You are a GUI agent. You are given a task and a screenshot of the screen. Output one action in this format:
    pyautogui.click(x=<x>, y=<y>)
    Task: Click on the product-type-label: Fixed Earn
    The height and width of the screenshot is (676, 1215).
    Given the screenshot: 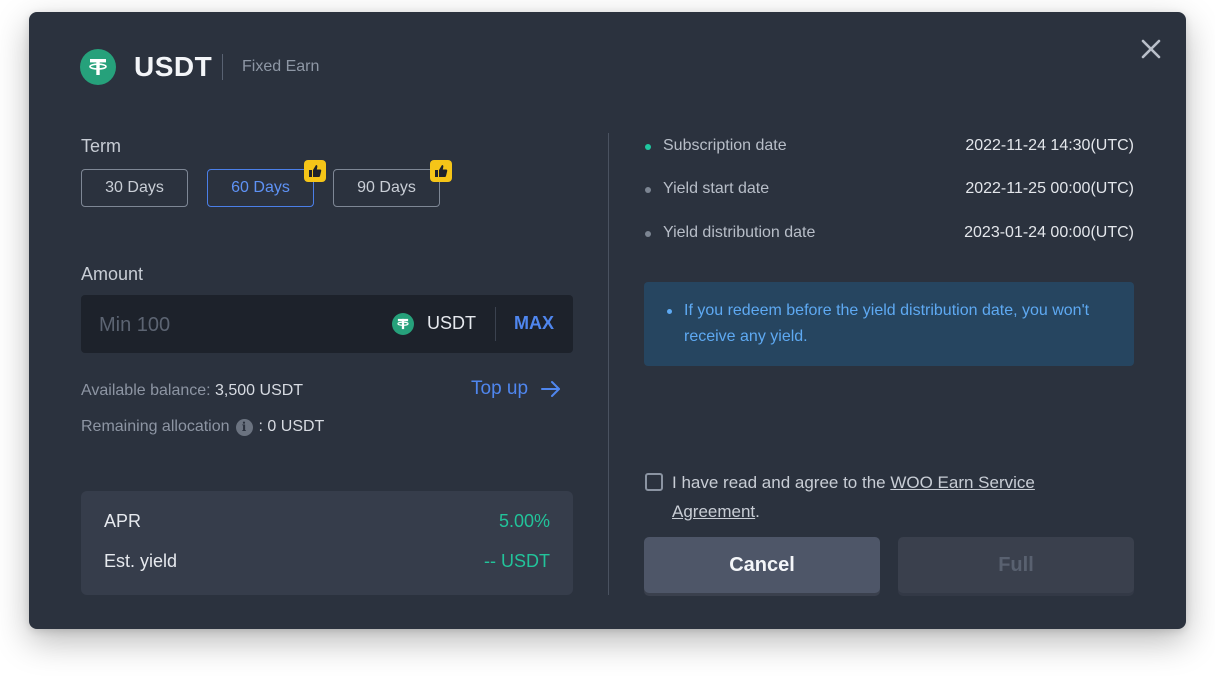 What is the action you would take?
    pyautogui.click(x=281, y=66)
    